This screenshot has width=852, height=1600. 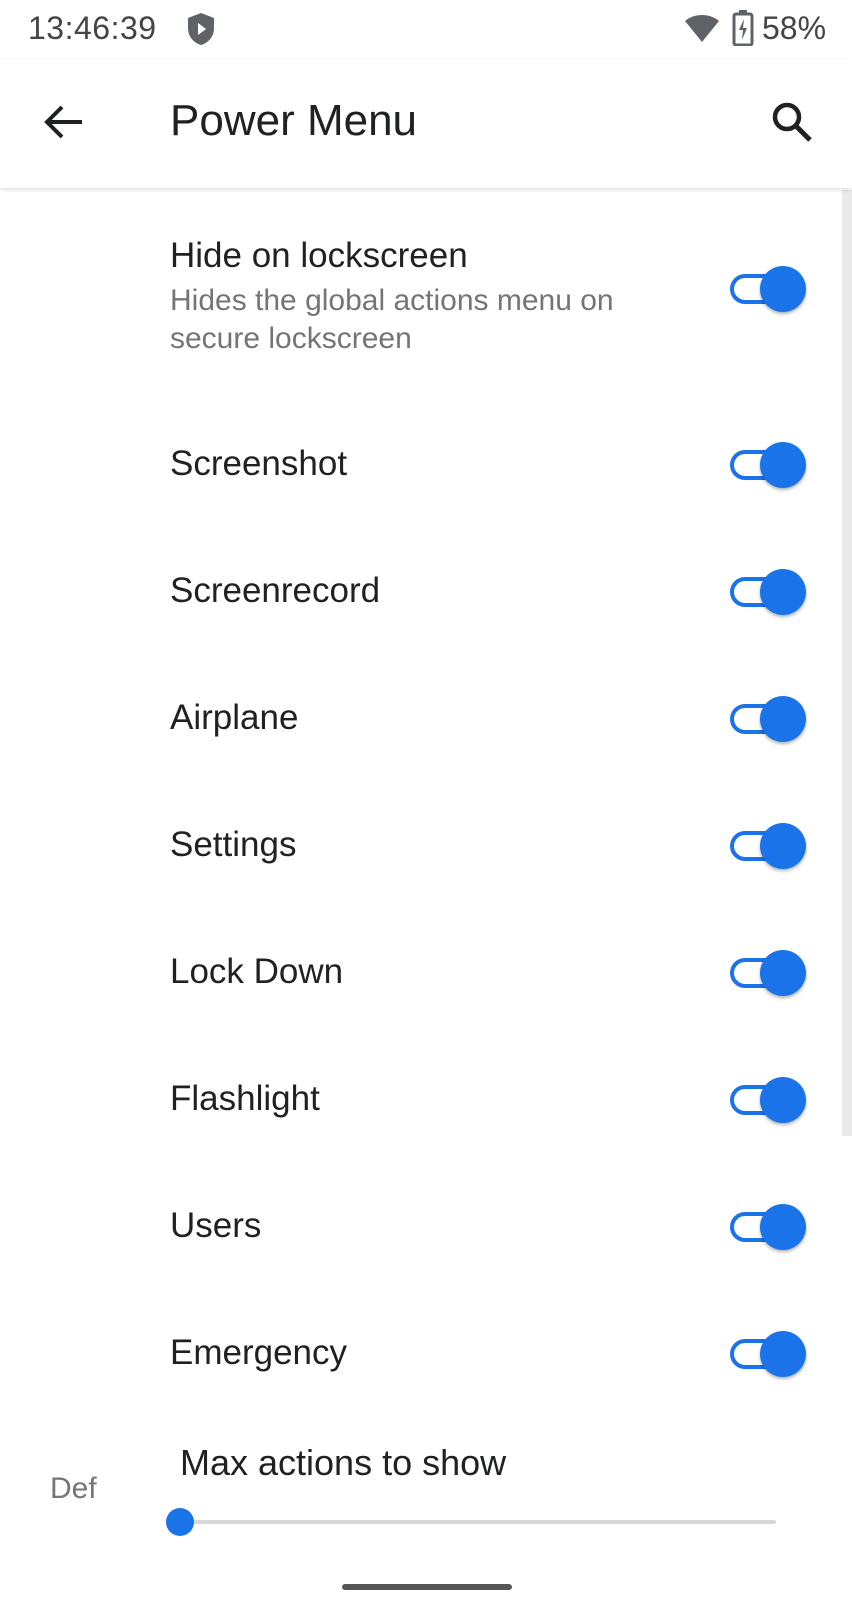 I want to click on toggle-flashlight, so click(x=768, y=1099).